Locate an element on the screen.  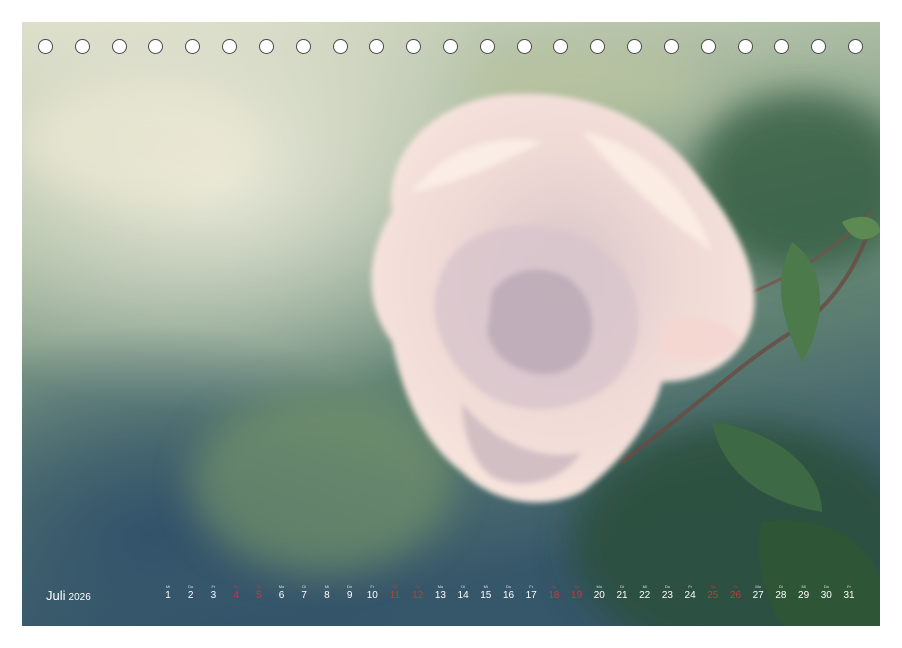
day-cell: Do 23 is located at coordinates (667, 593).